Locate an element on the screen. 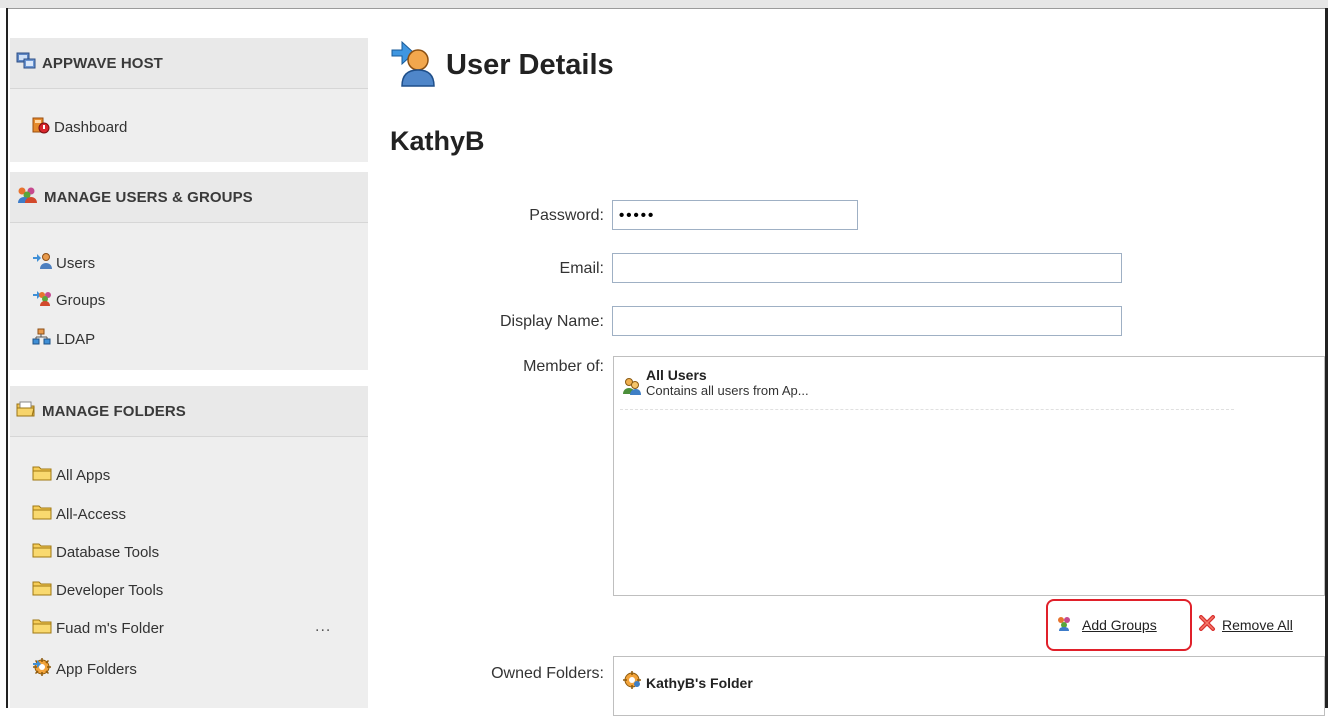 The height and width of the screenshot is (716, 1328). user-details-icon is located at coordinates (413, 65).